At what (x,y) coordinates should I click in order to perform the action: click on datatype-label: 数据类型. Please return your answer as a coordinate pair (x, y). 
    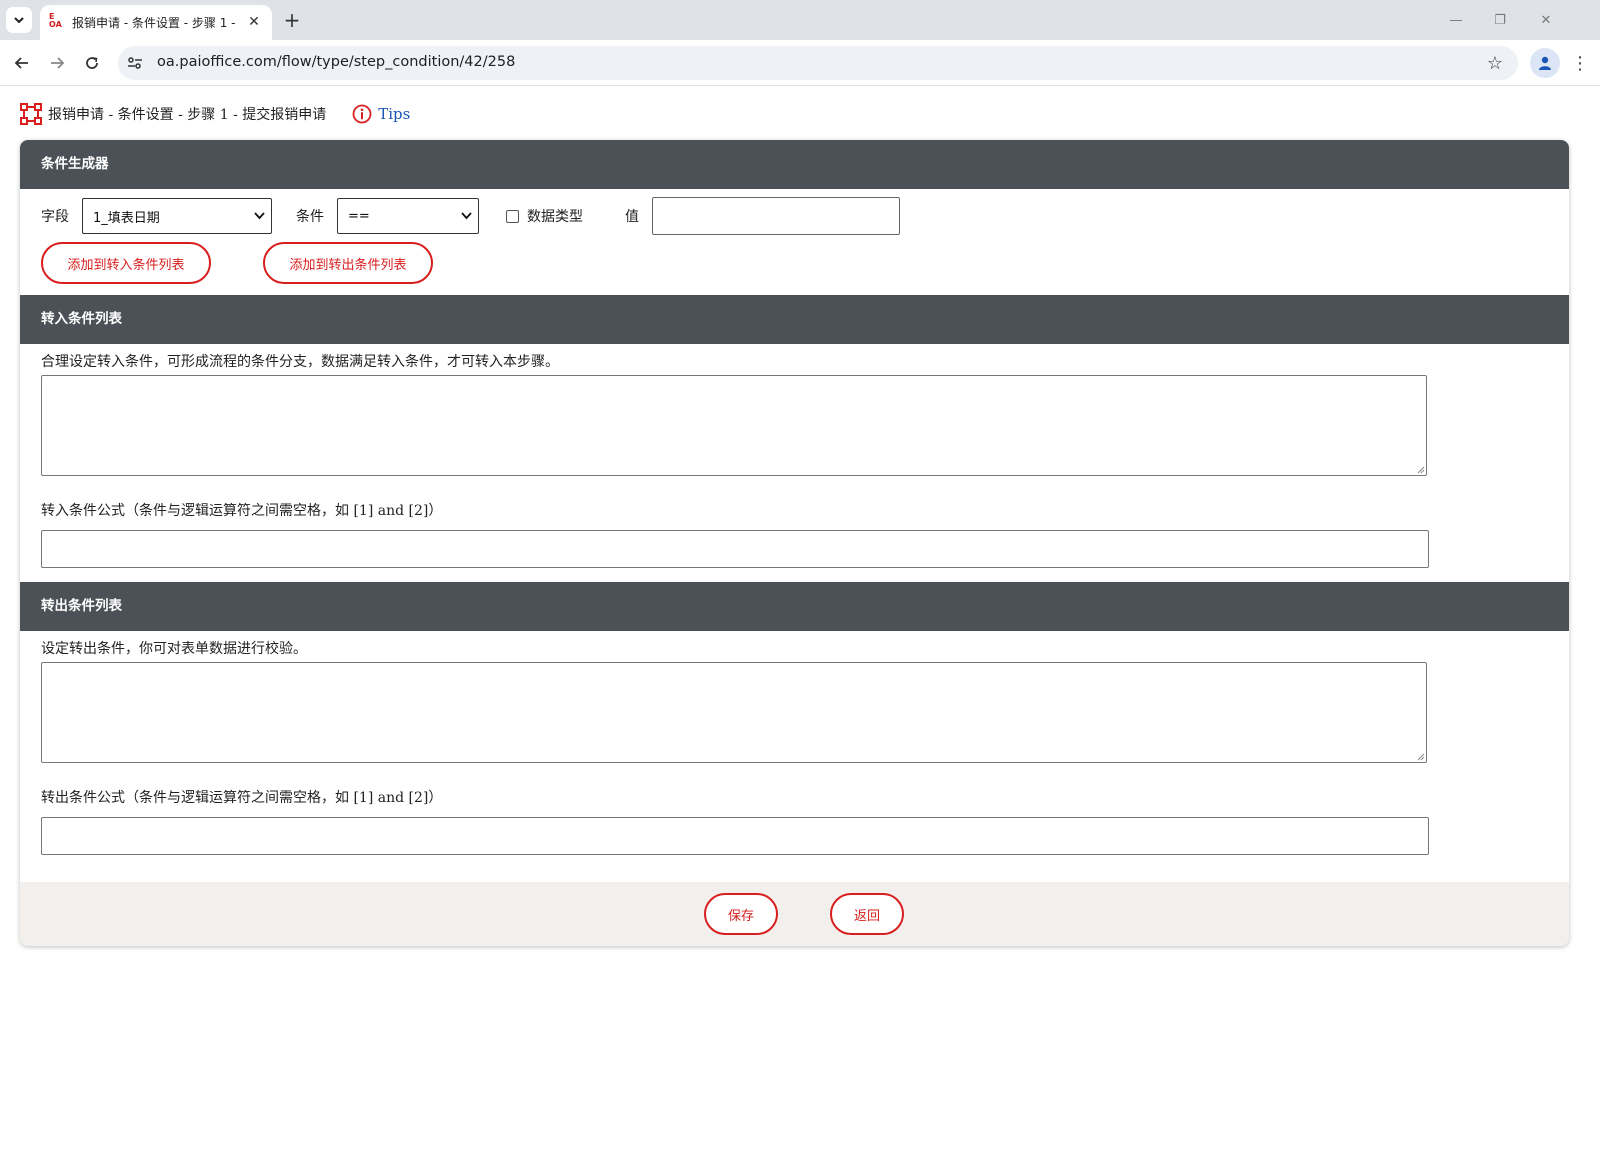
    Looking at the image, I should click on (555, 217).